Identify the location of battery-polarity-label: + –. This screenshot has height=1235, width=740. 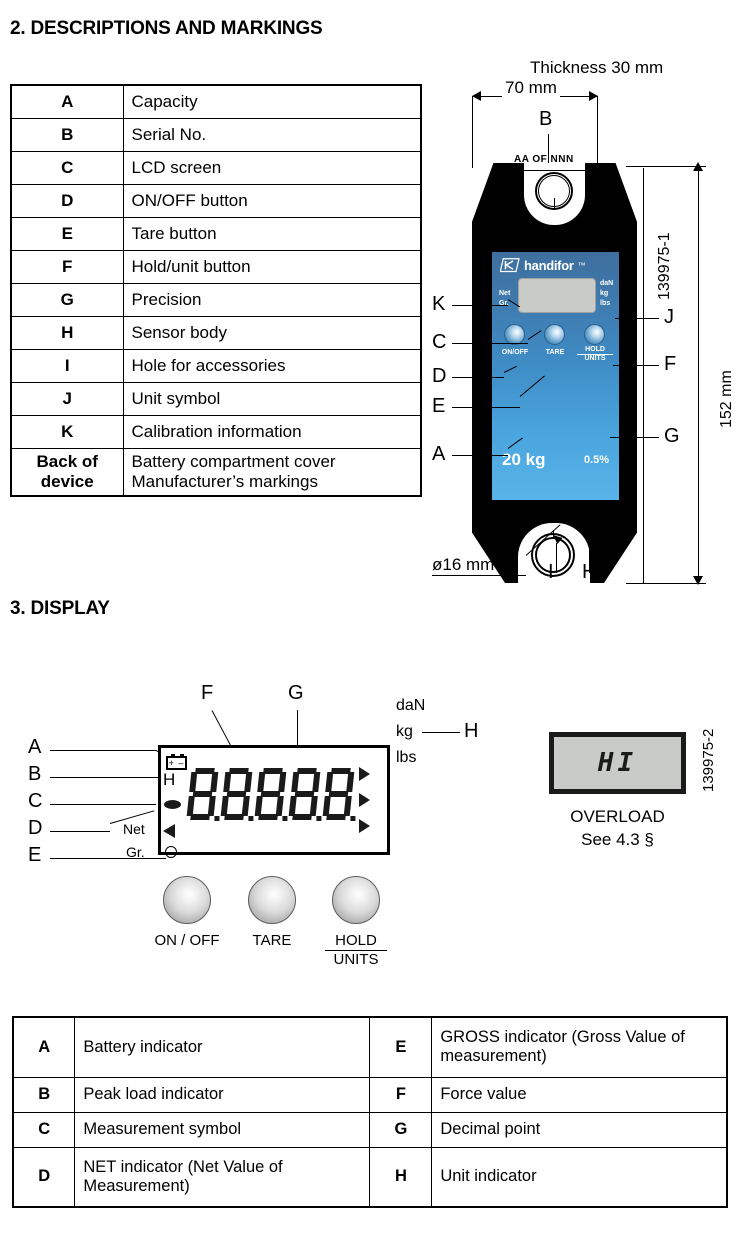
(176, 763).